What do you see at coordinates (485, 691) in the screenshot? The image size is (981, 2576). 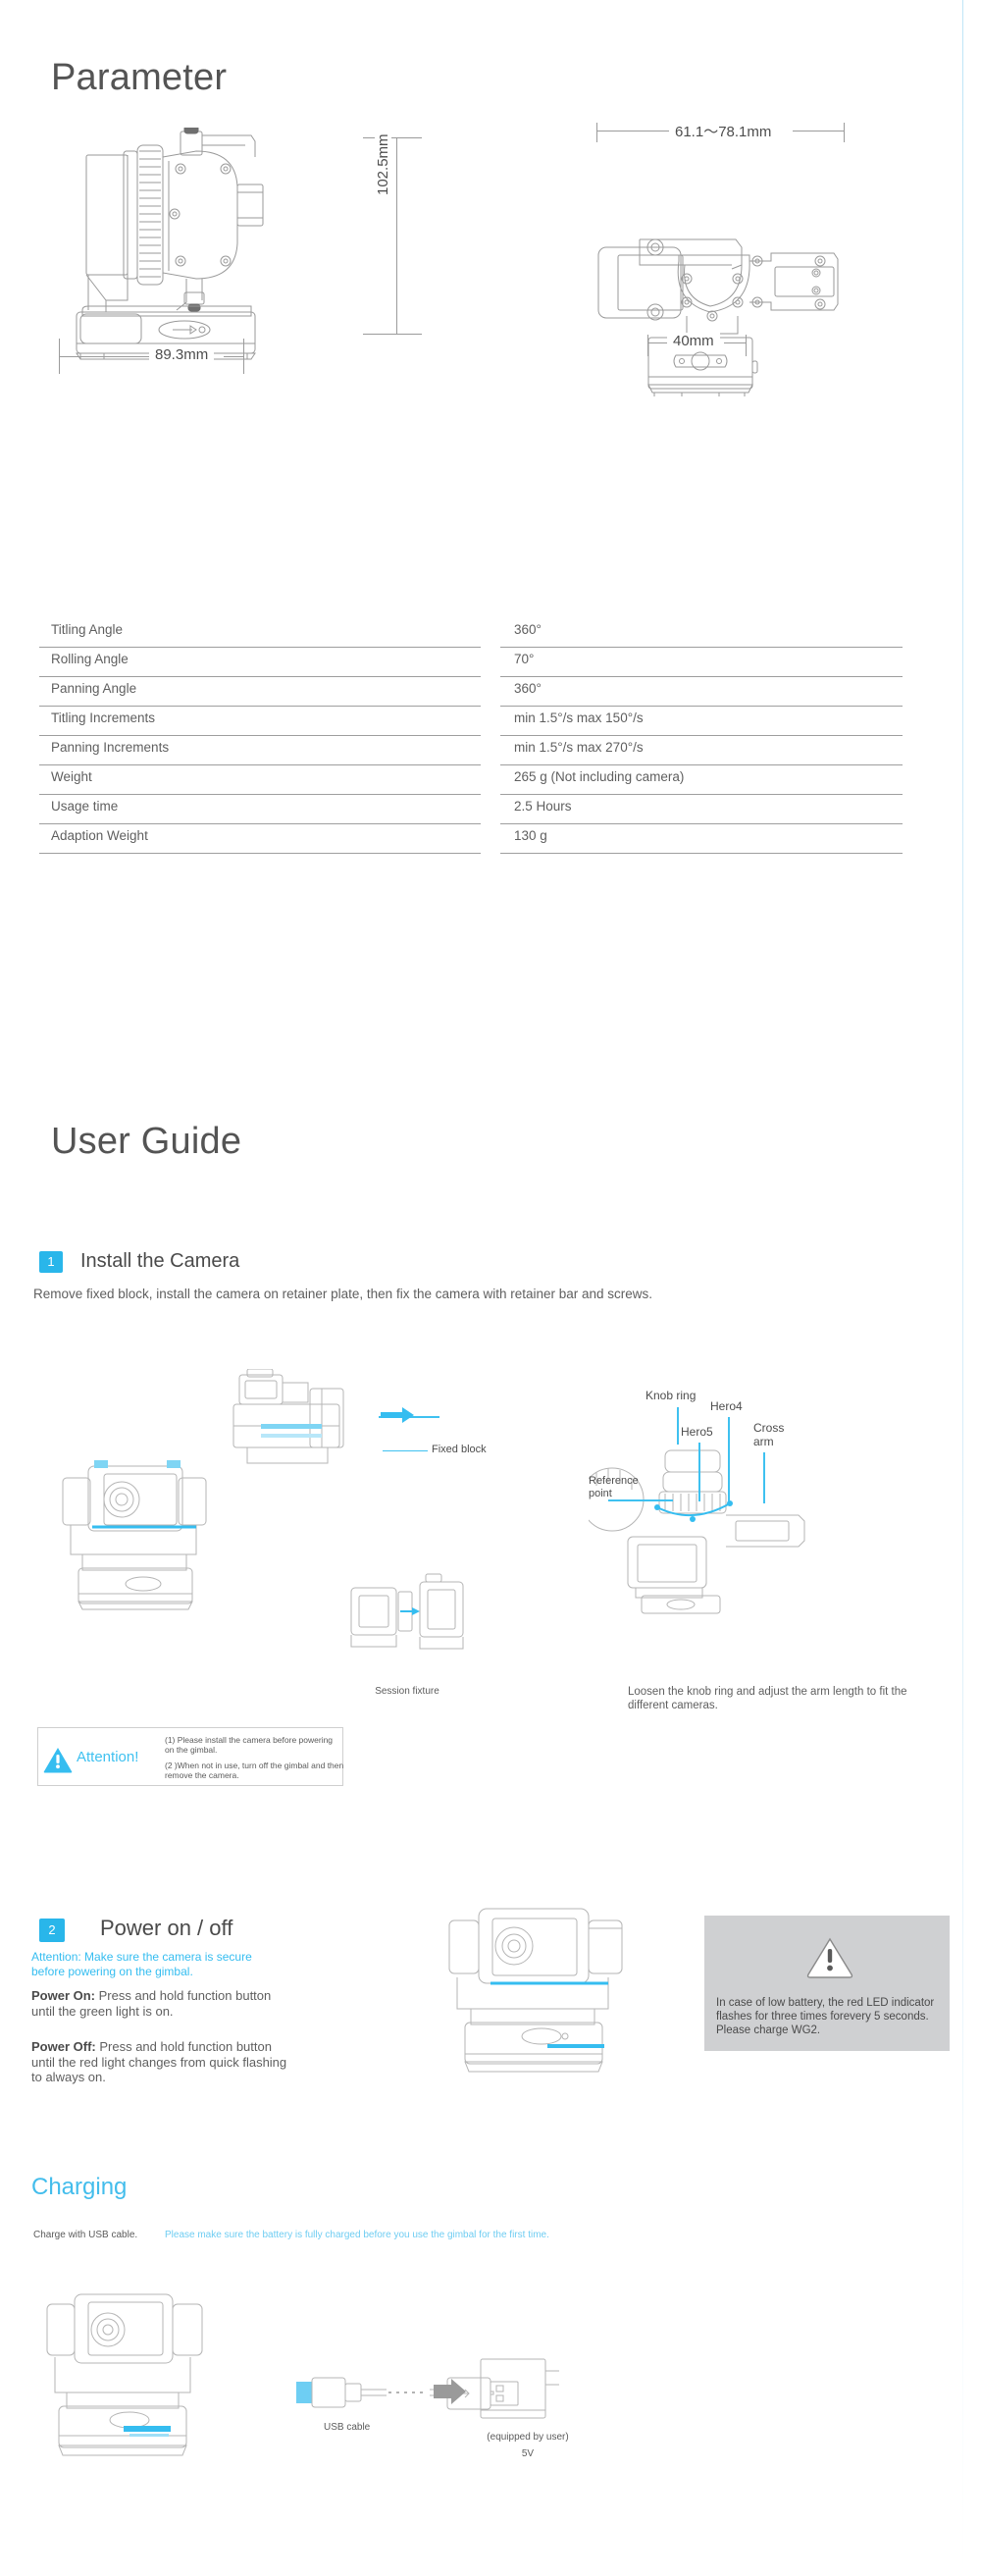 I see `table-row: Panning Angle 360°` at bounding box center [485, 691].